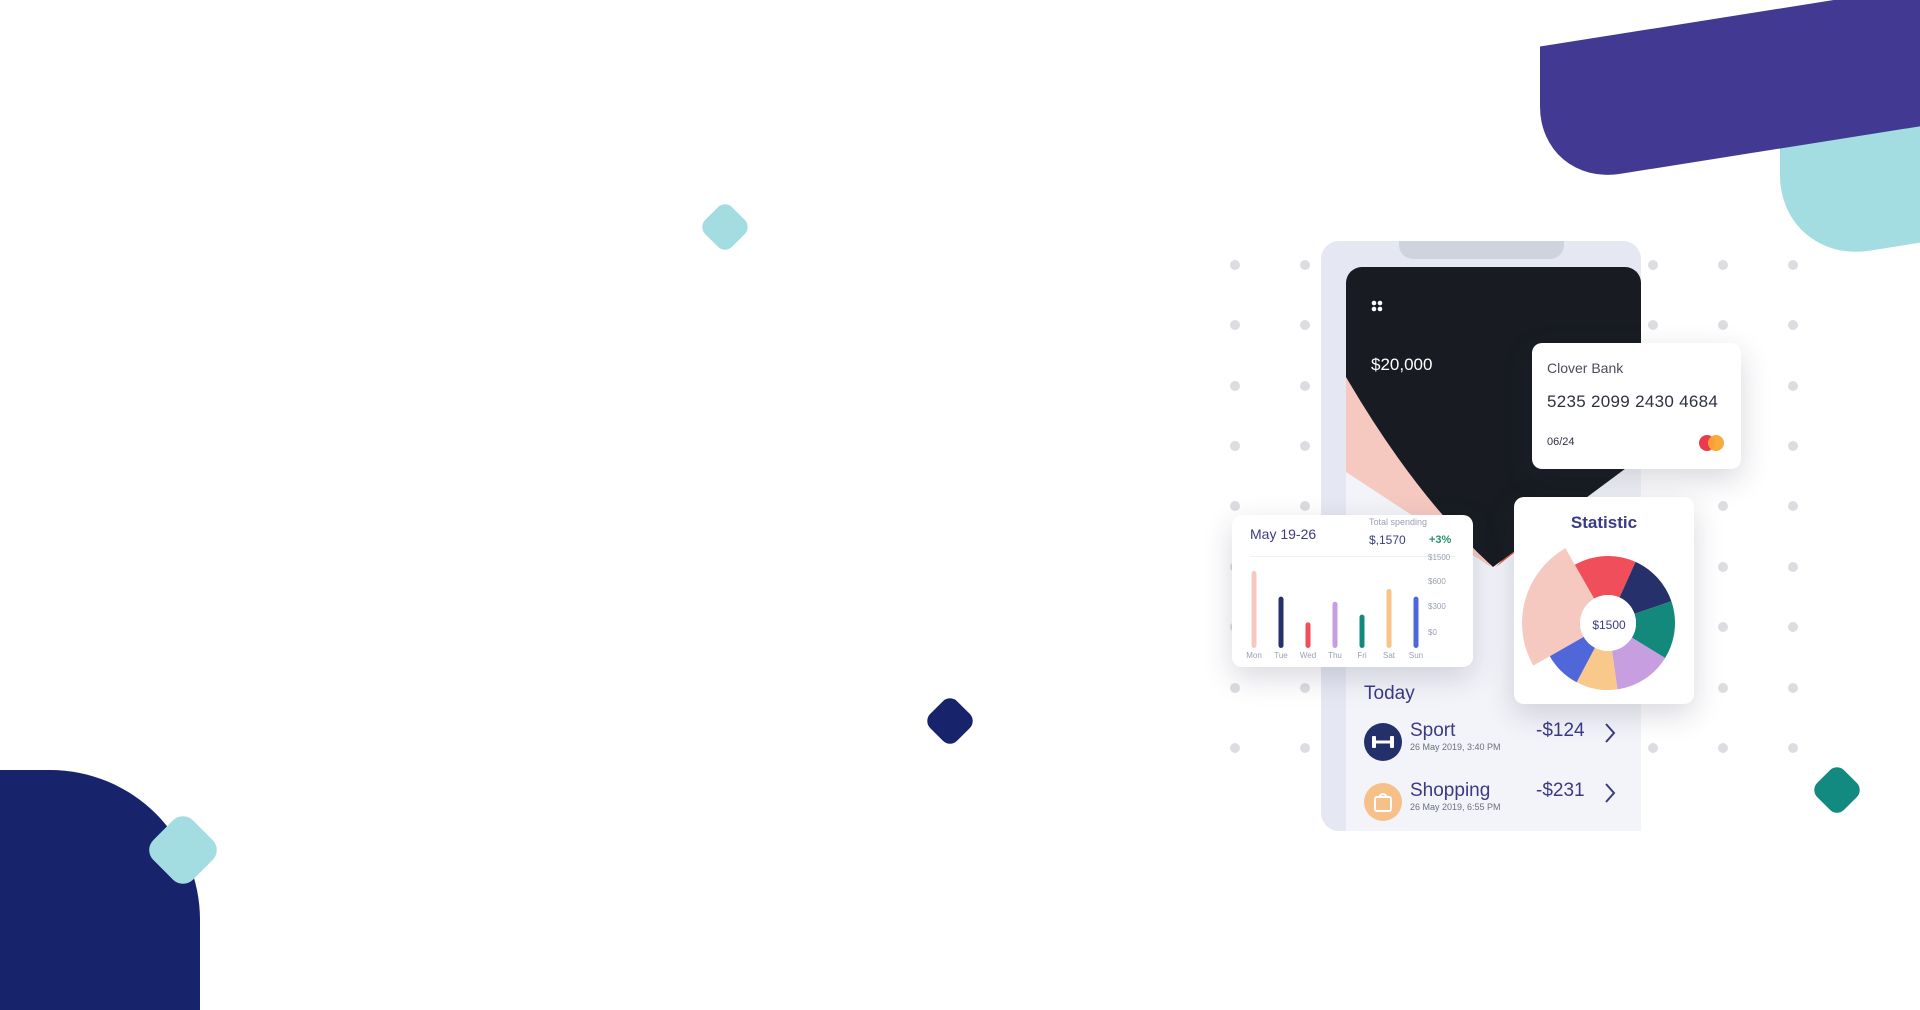 The width and height of the screenshot is (1920, 1010). I want to click on x-tick-label: Mon, so click(1254, 655).